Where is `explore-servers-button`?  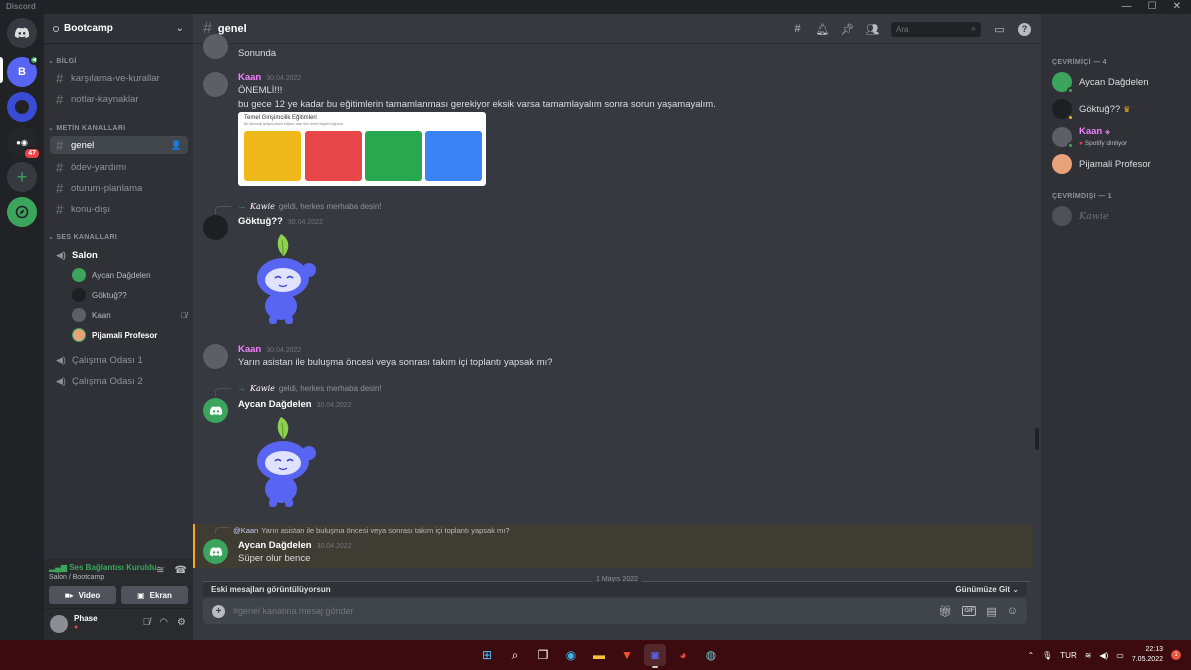
explore-servers-button is located at coordinates (22, 212).